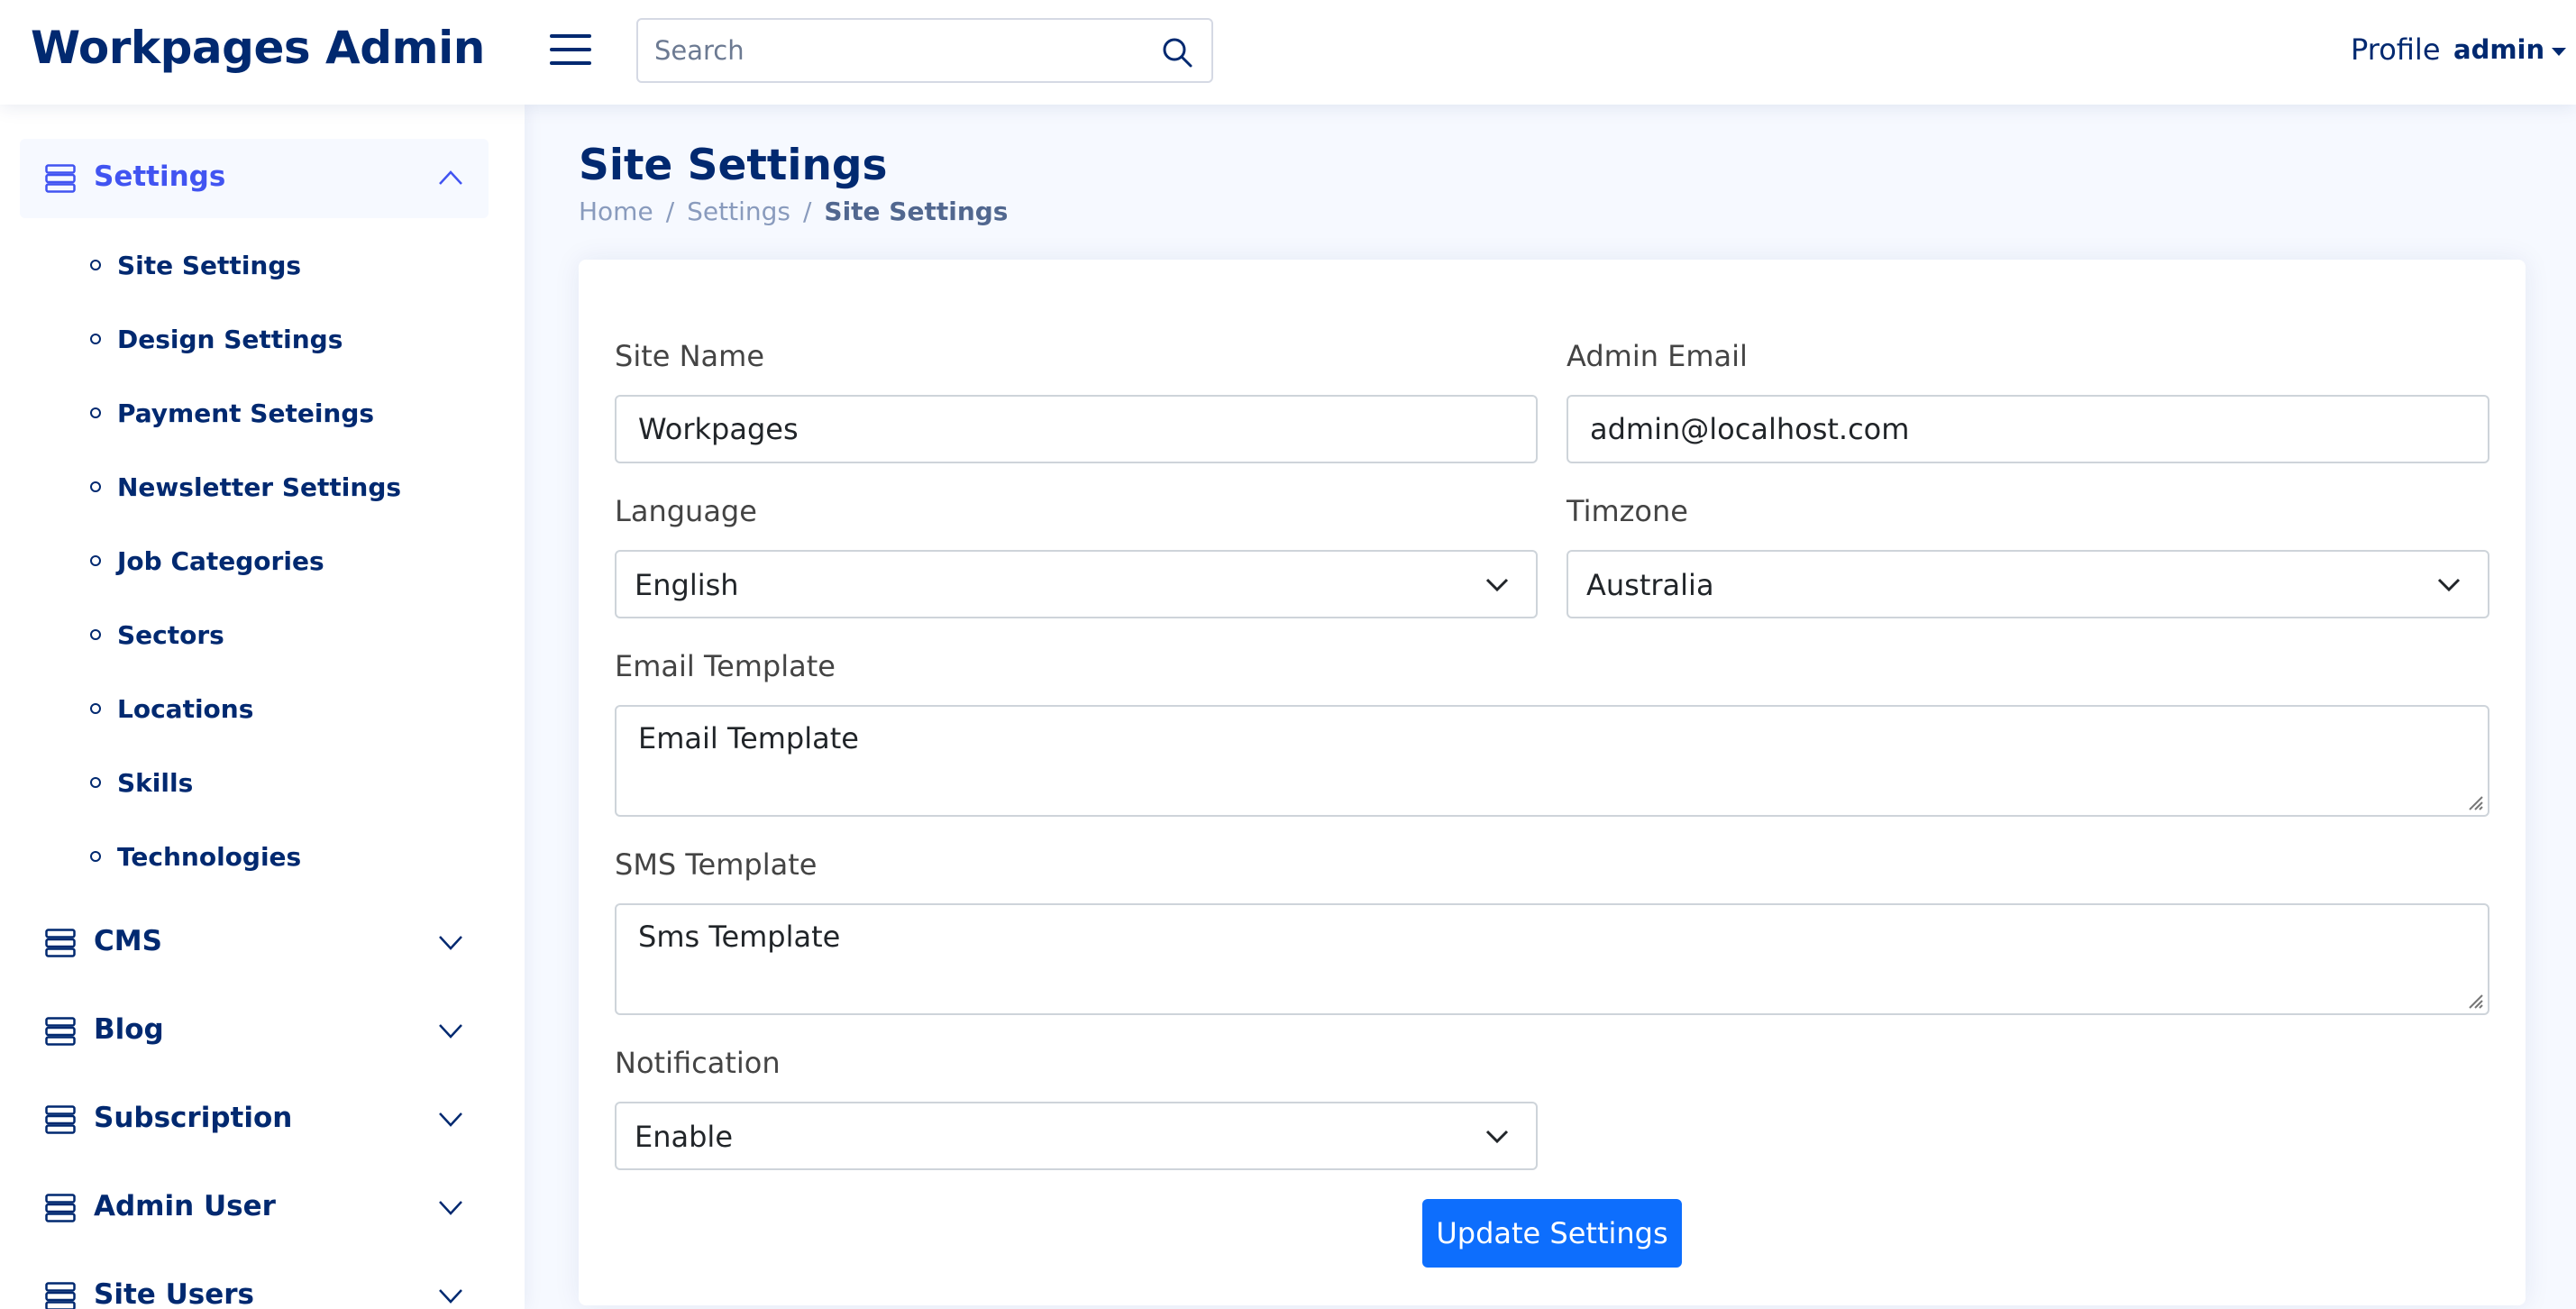  Describe the element at coordinates (698, 1063) in the screenshot. I see `notification-label: Notification` at that location.